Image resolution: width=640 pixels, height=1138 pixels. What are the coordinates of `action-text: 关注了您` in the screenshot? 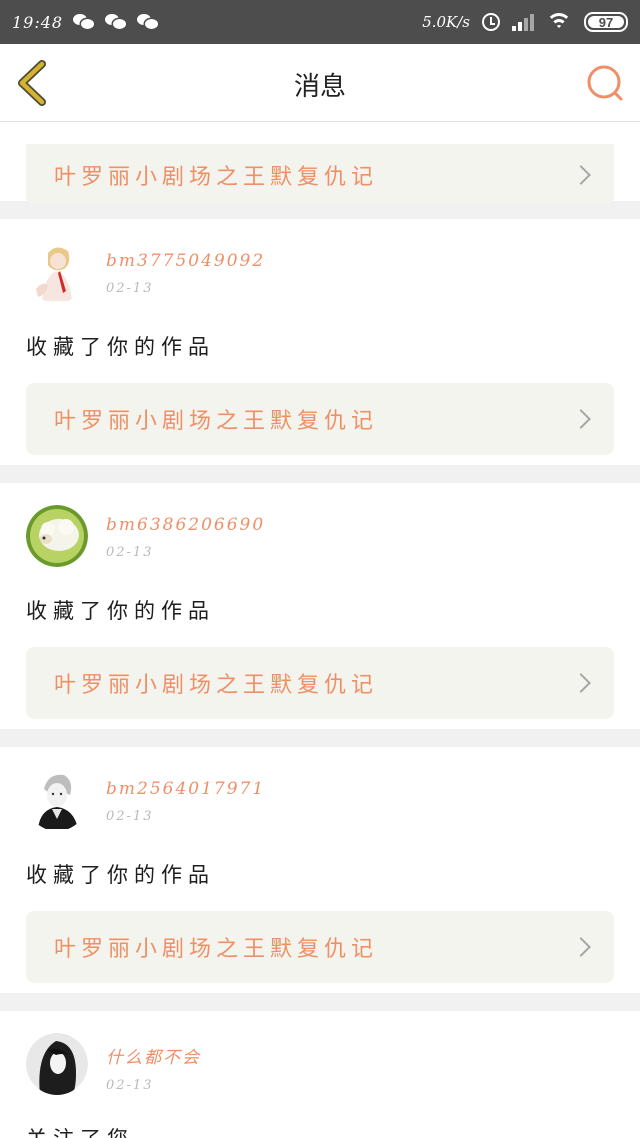 It's located at (320, 1130).